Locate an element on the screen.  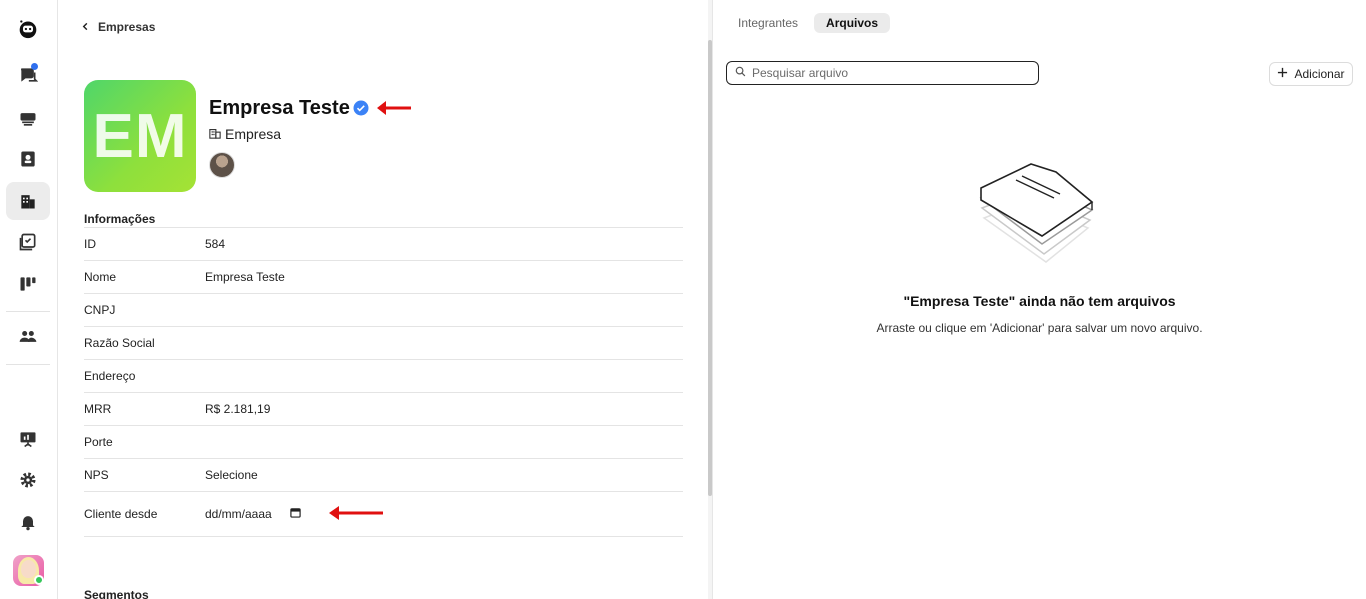
back-link: Empresas is located at coordinates (118, 27).